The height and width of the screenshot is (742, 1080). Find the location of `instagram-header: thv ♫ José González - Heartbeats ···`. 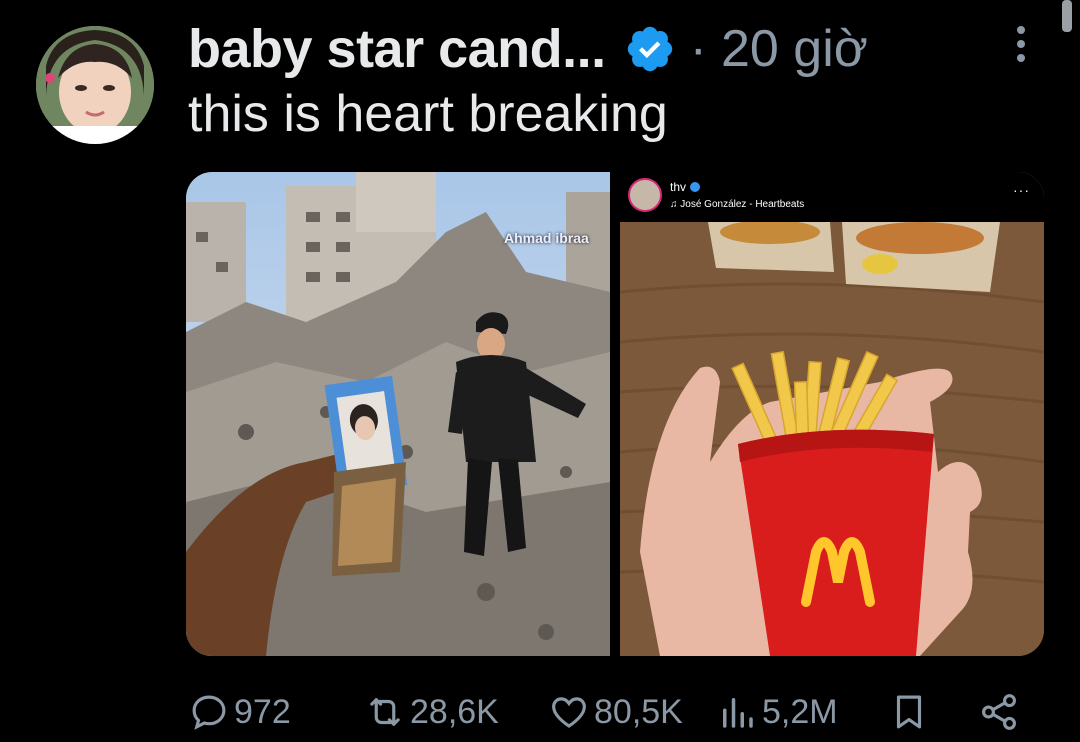

instagram-header: thv ♫ José González - Heartbeats ··· is located at coordinates (832, 197).